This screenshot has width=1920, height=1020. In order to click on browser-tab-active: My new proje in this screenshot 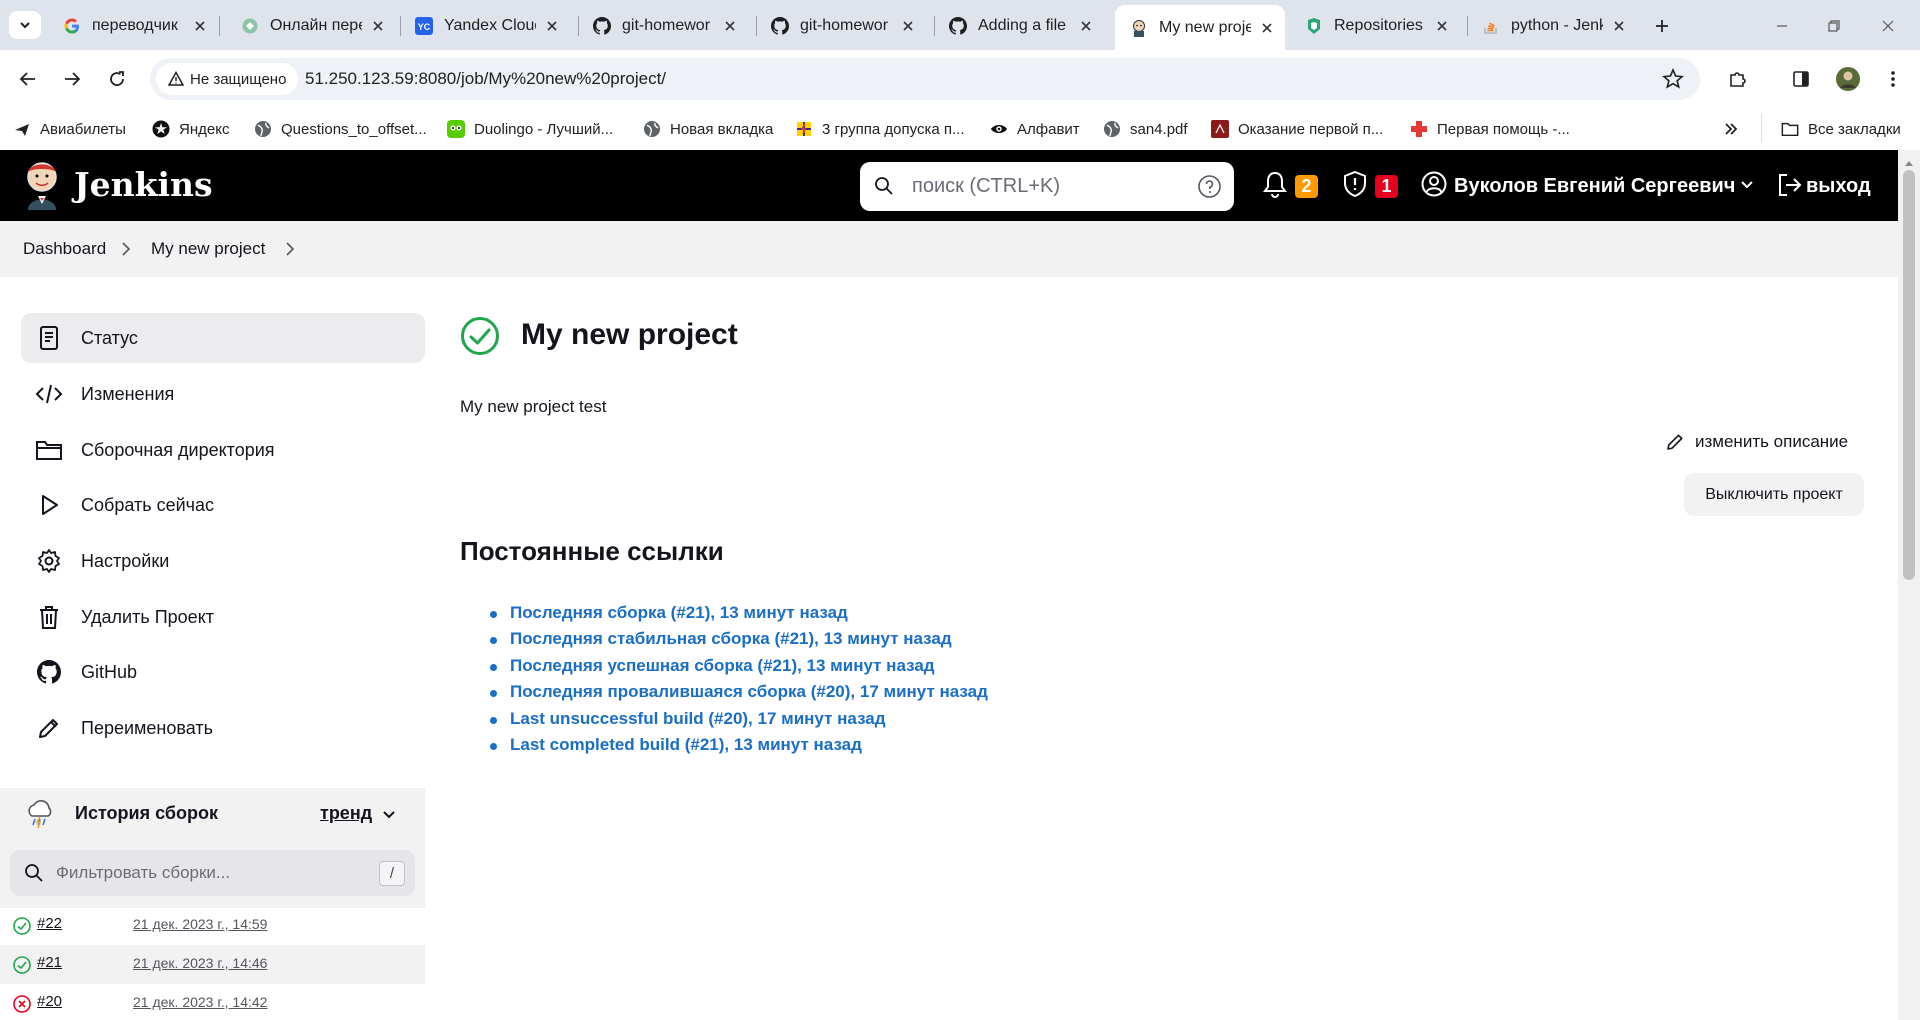, I will do `click(1200, 27)`.